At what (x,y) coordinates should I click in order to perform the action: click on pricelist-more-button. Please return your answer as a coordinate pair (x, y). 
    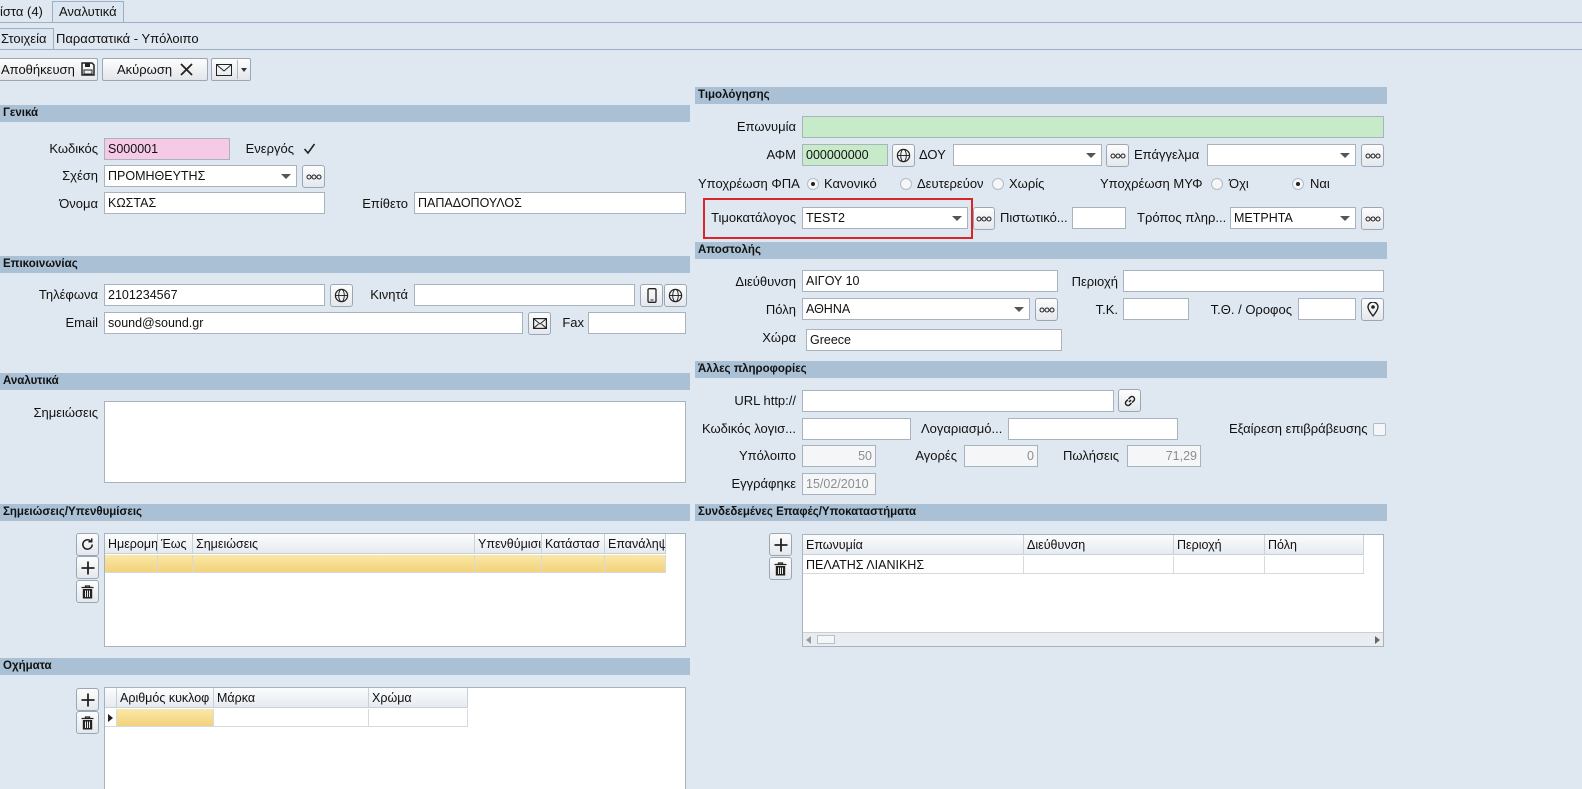
    Looking at the image, I should click on (984, 218).